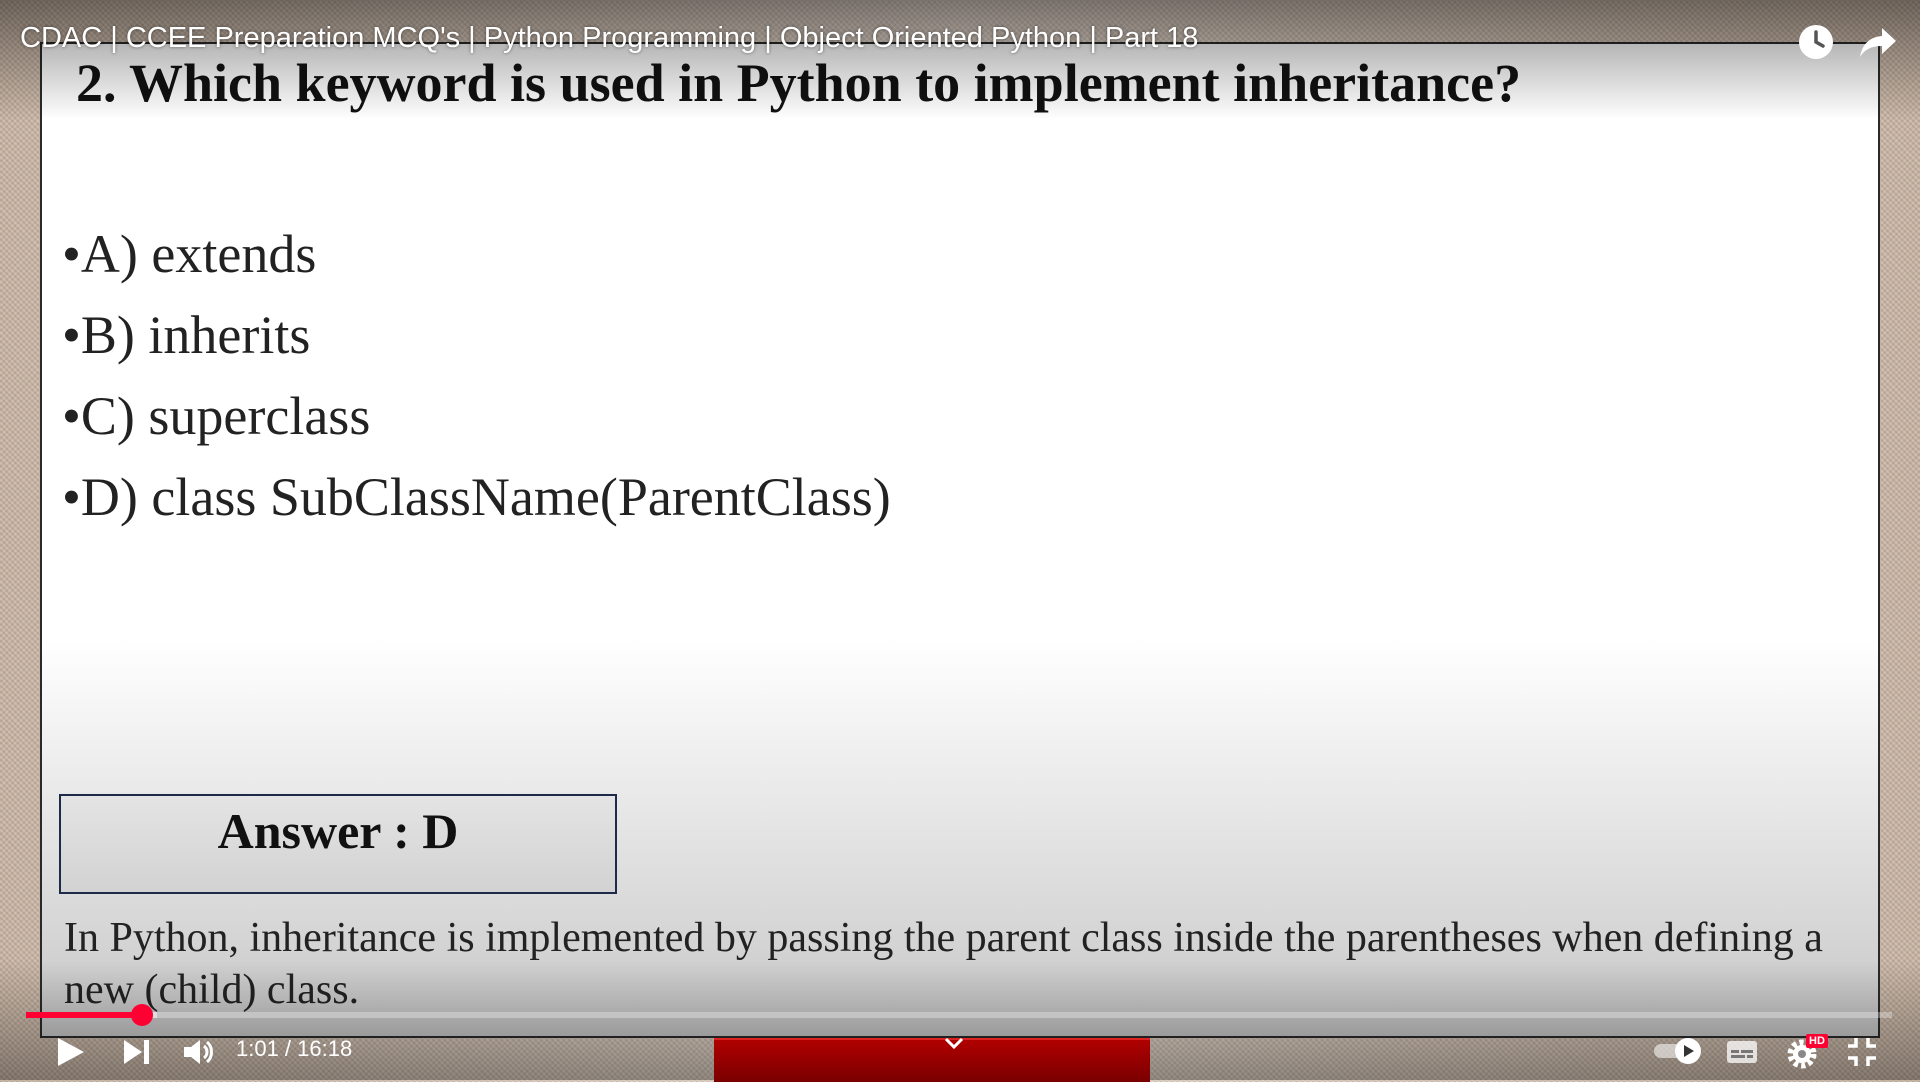  I want to click on option-text: A) extends, so click(198, 254).